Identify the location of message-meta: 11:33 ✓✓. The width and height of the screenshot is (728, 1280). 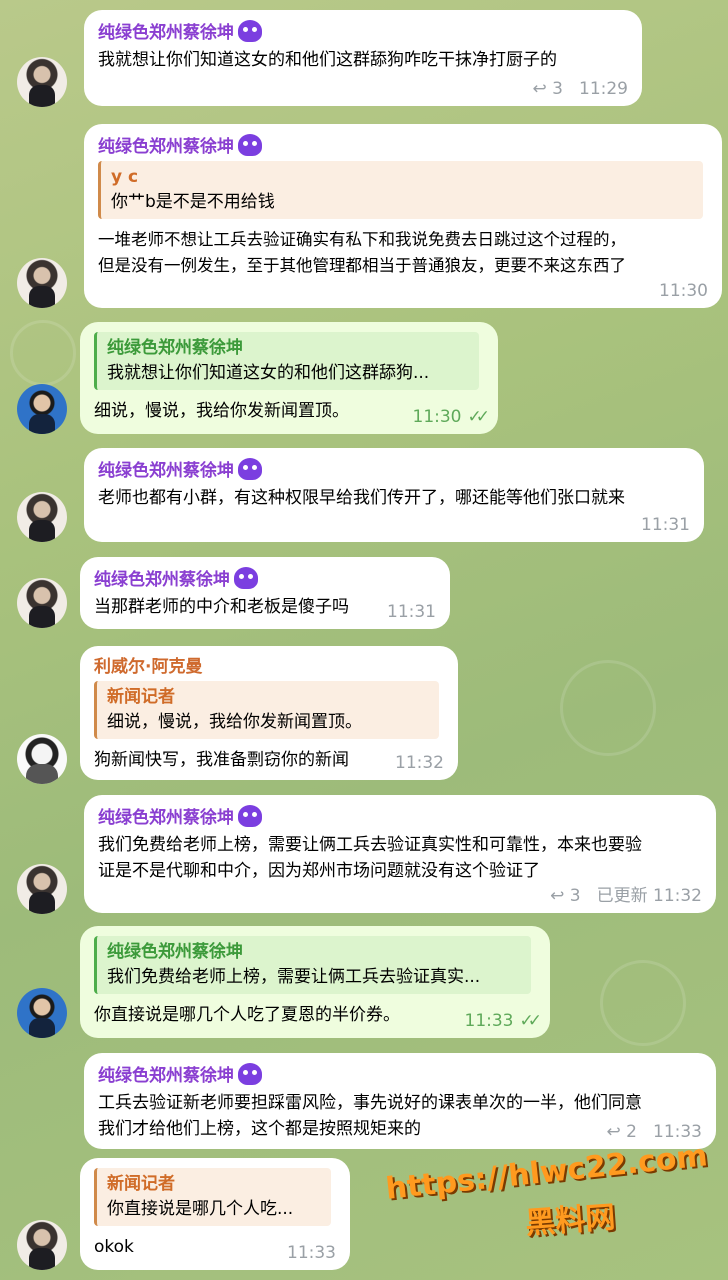
(503, 1021).